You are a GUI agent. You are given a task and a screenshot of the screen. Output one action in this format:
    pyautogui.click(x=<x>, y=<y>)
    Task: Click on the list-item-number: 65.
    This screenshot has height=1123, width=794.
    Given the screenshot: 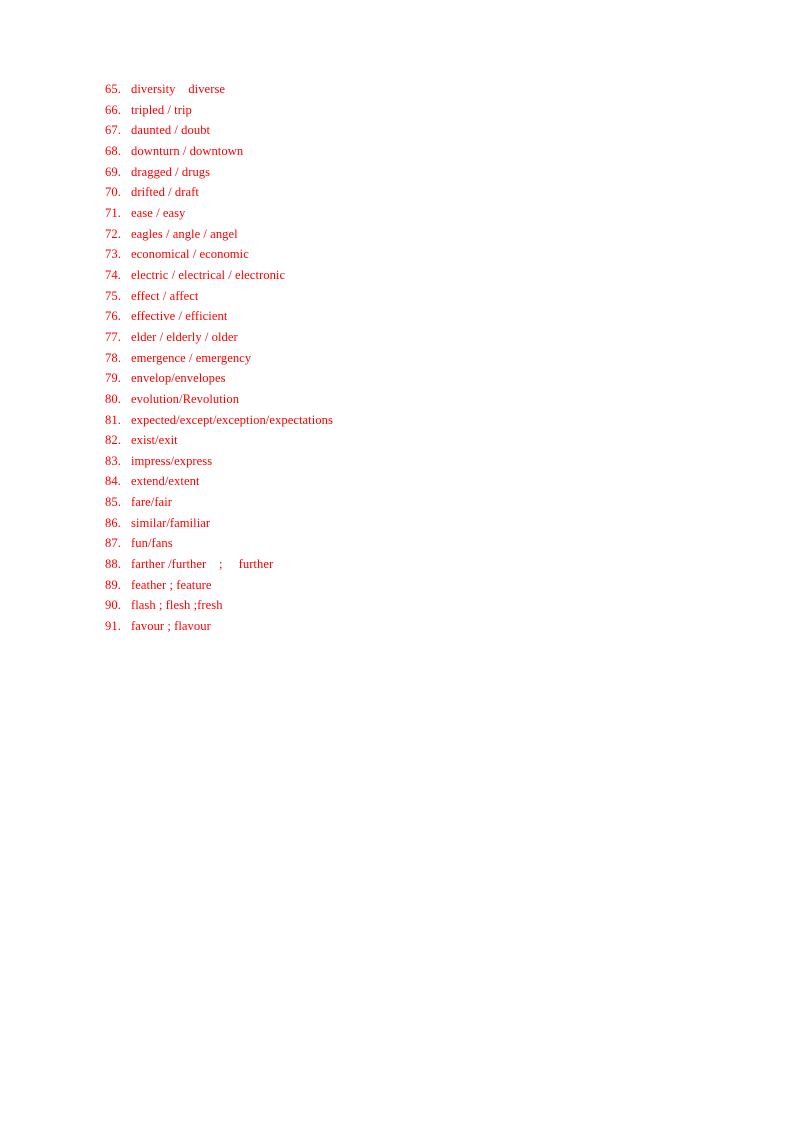 What is the action you would take?
    pyautogui.click(x=113, y=89)
    